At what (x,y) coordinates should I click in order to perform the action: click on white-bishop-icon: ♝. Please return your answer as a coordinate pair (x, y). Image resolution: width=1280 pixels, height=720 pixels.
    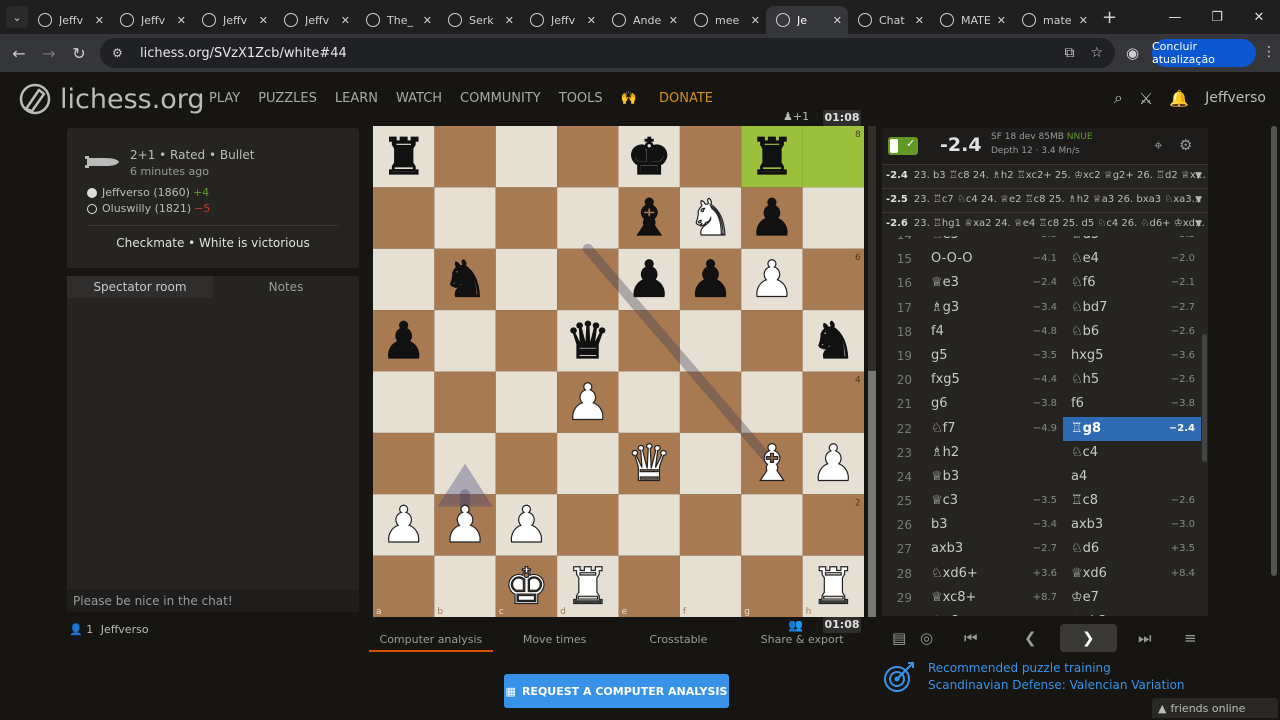
    Looking at the image, I should click on (772, 463).